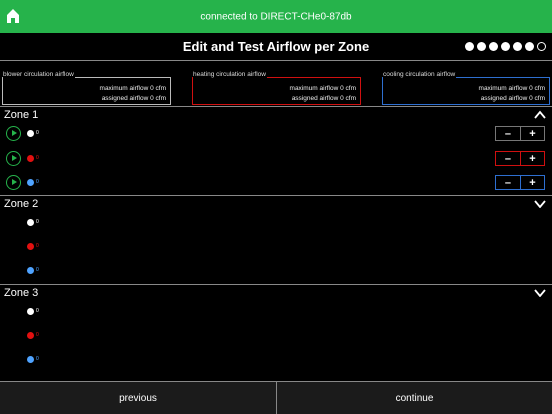 The height and width of the screenshot is (414, 552). Describe the element at coordinates (420, 74) in the screenshot. I see `cooling-circulation-label: cooling circulation airflow` at that location.